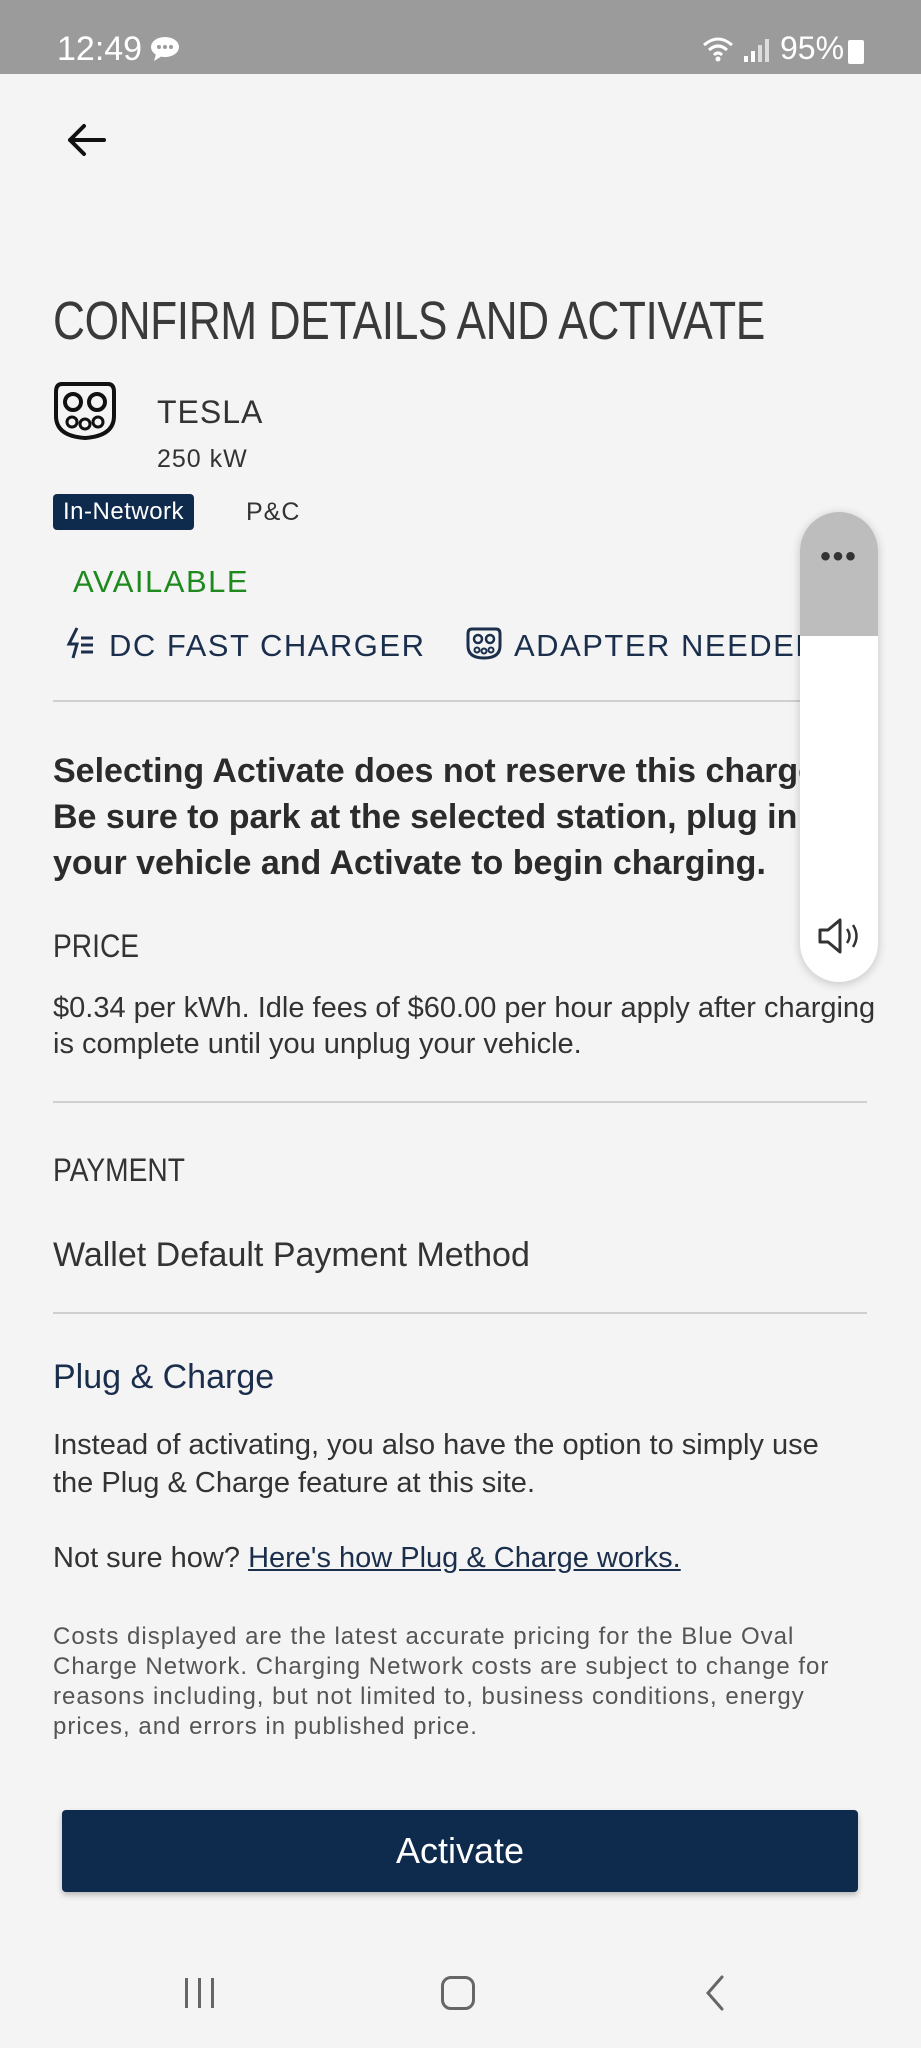 The height and width of the screenshot is (2048, 921). What do you see at coordinates (119, 1170) in the screenshot?
I see `payment-label: PAYMENT` at bounding box center [119, 1170].